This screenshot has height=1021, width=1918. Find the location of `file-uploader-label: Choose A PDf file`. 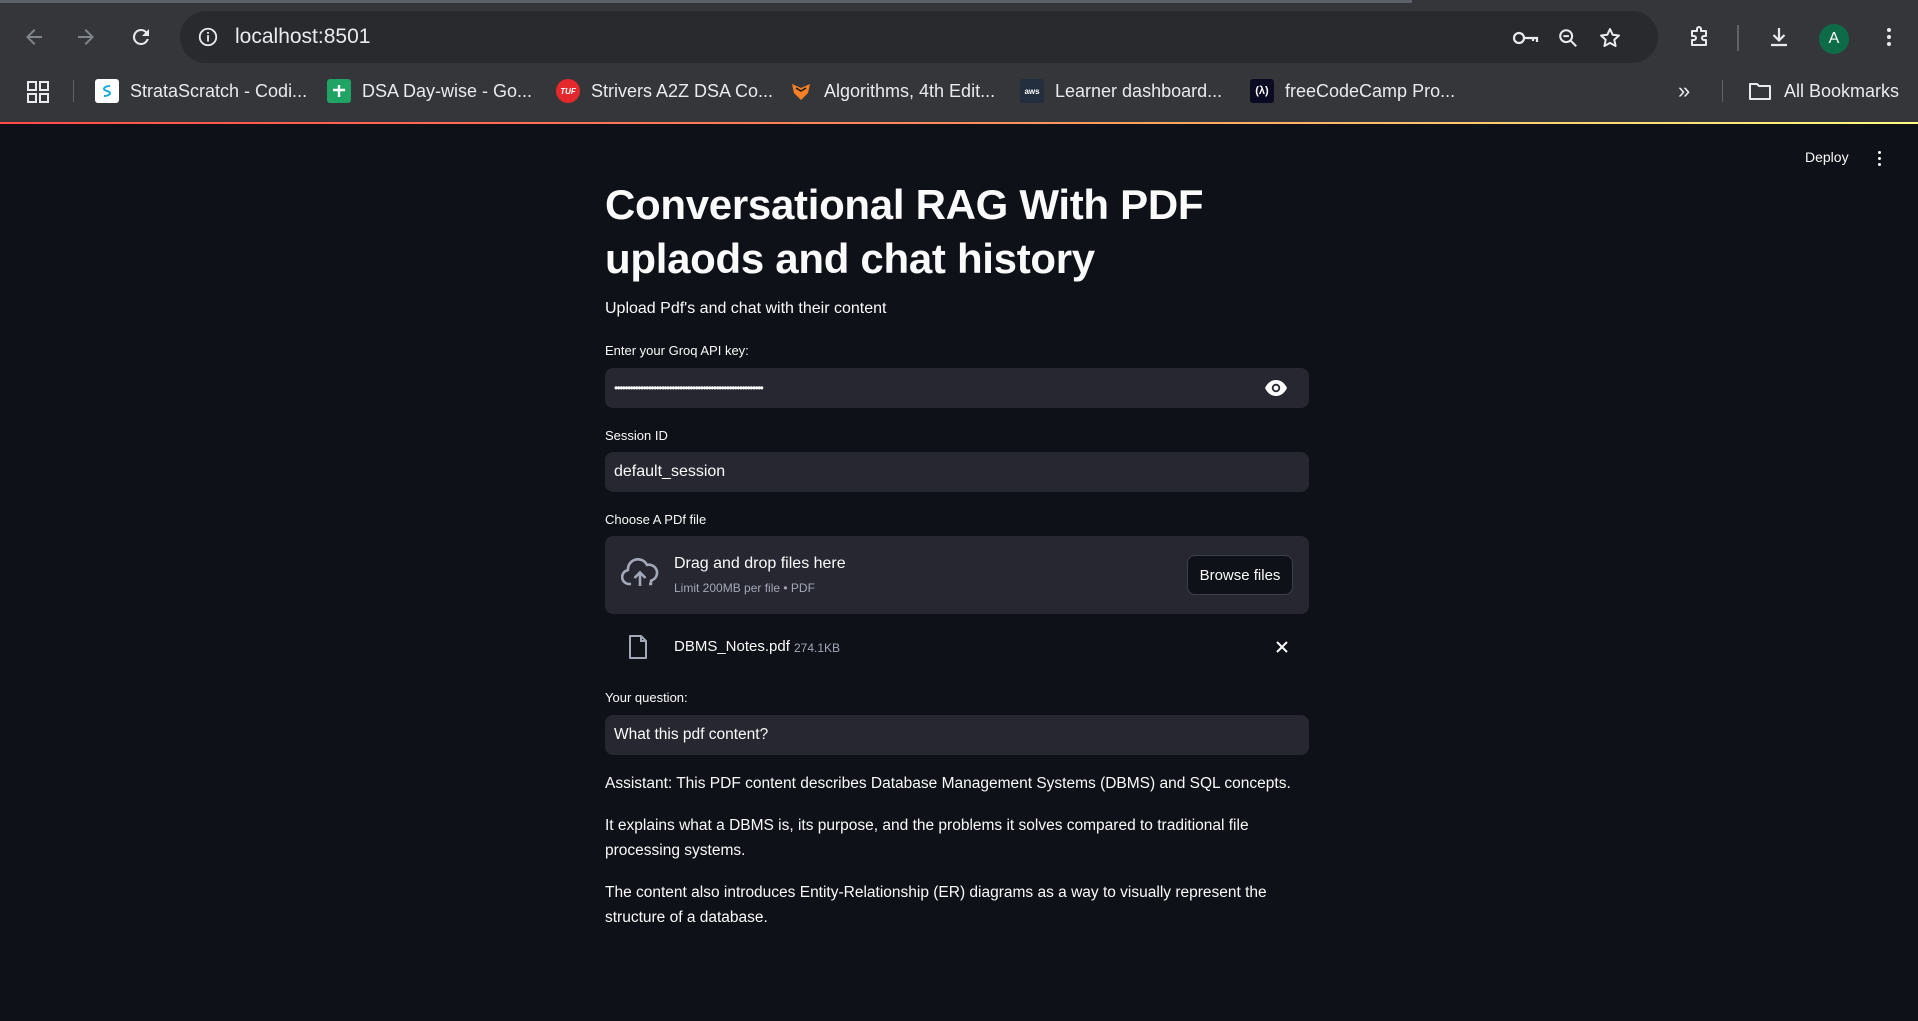

file-uploader-label: Choose A PDf file is located at coordinates (656, 519).